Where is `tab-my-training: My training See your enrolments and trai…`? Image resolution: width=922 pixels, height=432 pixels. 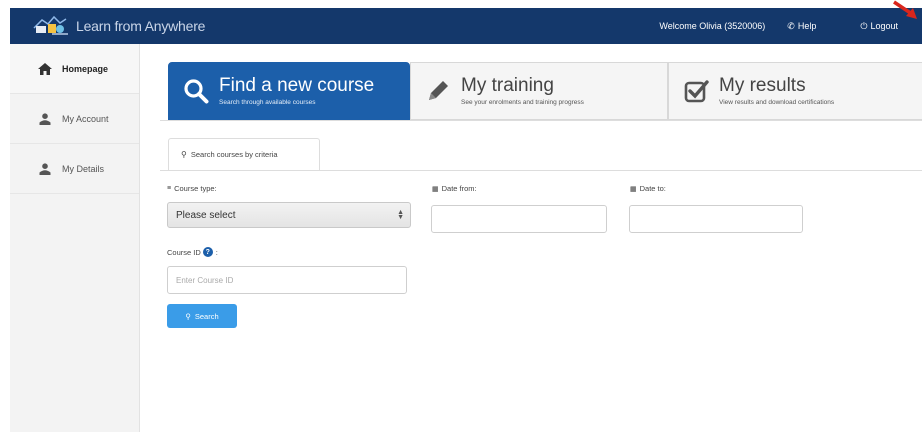
tab-my-training: My training See your enrolments and trai… is located at coordinates (539, 91).